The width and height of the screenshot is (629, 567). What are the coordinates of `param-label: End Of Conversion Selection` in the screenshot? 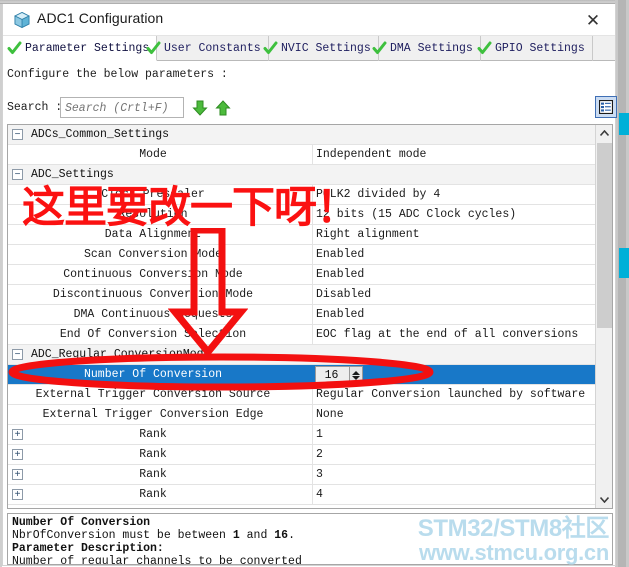 It's located at (153, 334).